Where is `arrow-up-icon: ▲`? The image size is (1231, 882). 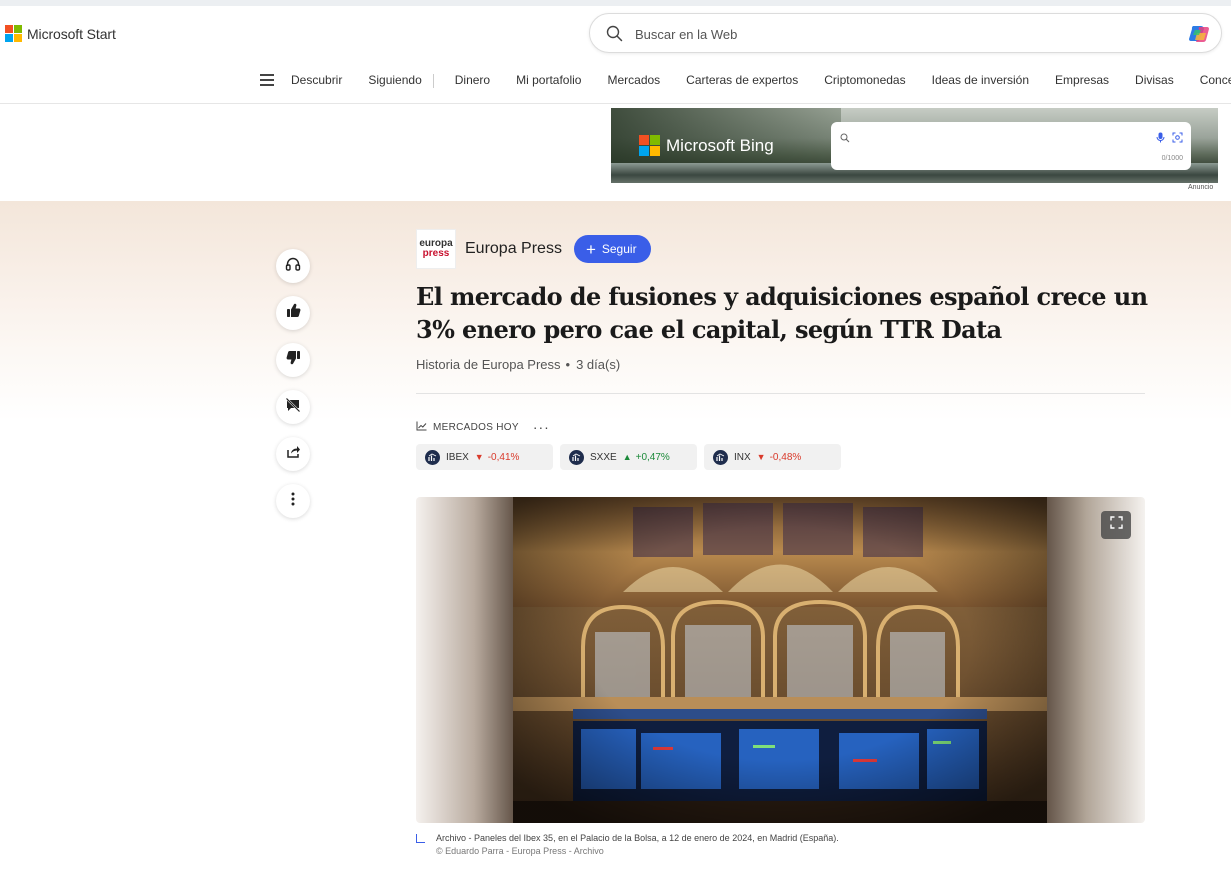
arrow-up-icon: ▲ is located at coordinates (627, 457).